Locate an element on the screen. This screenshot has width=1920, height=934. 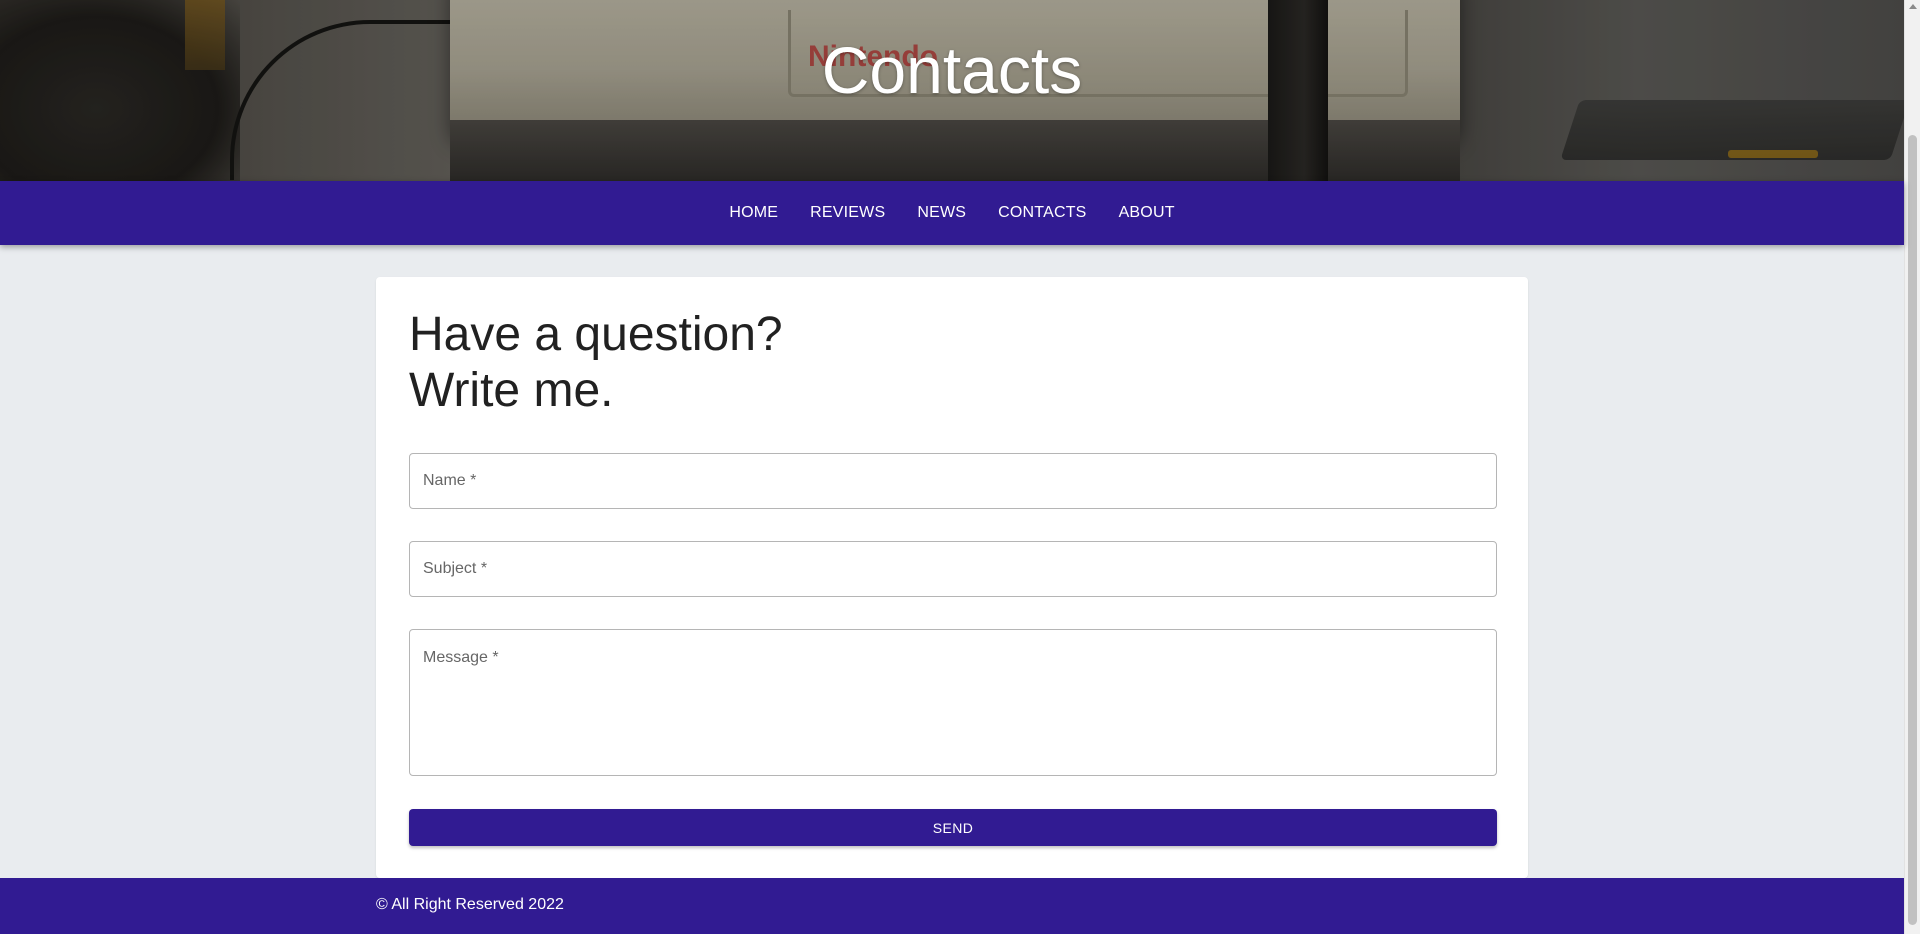
scrollbar-thumb is located at coordinates (1912, 530).